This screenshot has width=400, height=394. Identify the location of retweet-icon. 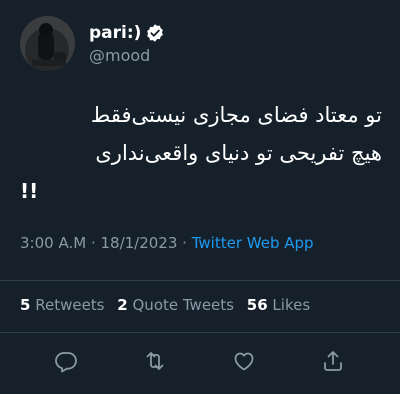
(155, 361).